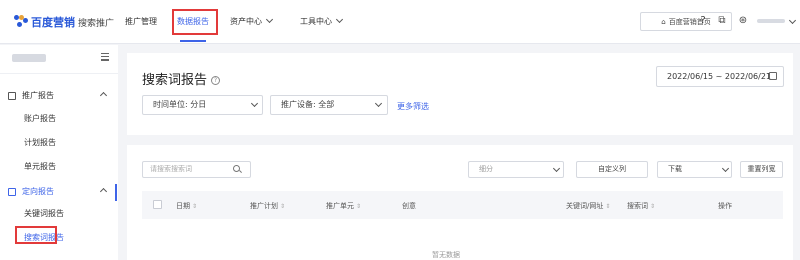  Describe the element at coordinates (637, 206) in the screenshot. I see `column-header-label: 搜索词` at that location.